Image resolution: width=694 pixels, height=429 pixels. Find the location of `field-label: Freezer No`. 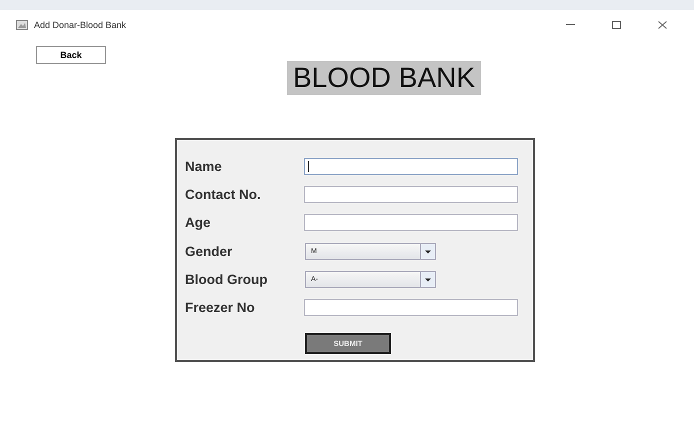

field-label: Freezer No is located at coordinates (220, 308).